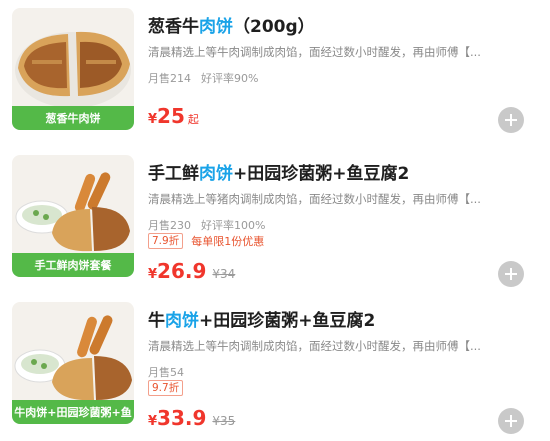  Describe the element at coordinates (224, 421) in the screenshot. I see `original-price: ¥35` at that location.